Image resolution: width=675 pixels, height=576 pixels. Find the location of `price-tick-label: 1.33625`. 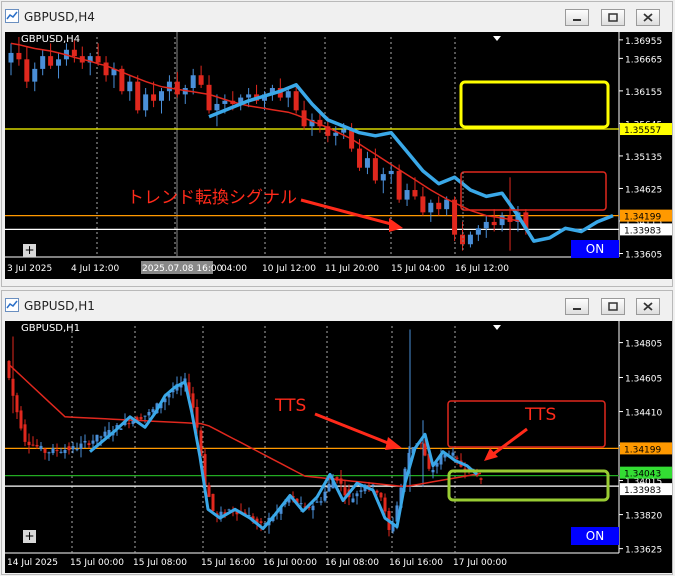

price-tick-label: 1.33625 is located at coordinates (643, 551).